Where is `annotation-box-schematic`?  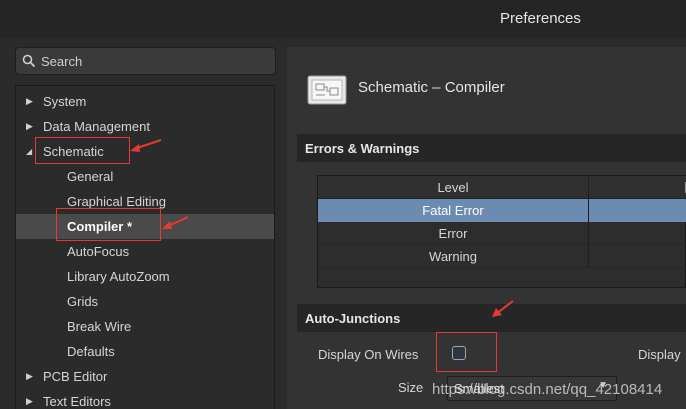
annotation-box-schematic is located at coordinates (82, 150).